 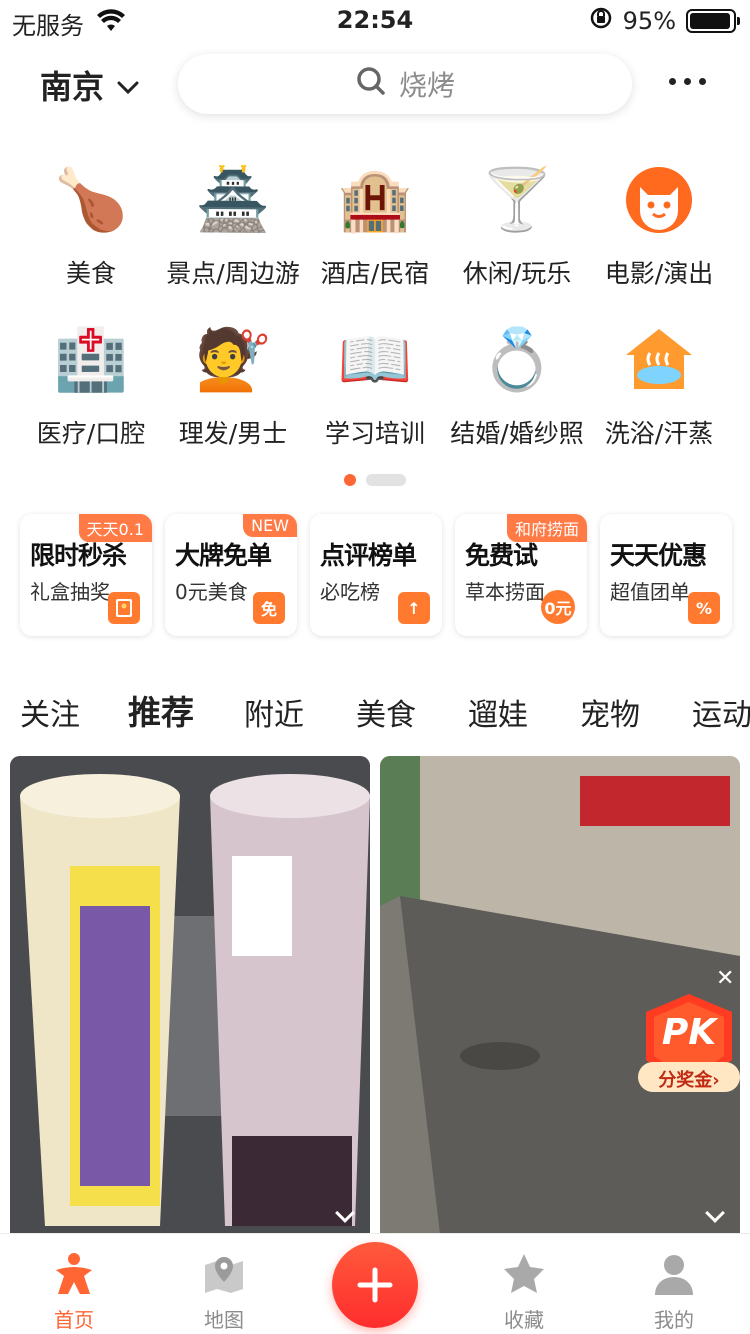 I want to click on category-label: 洗浴/汗蒸, so click(x=659, y=433).